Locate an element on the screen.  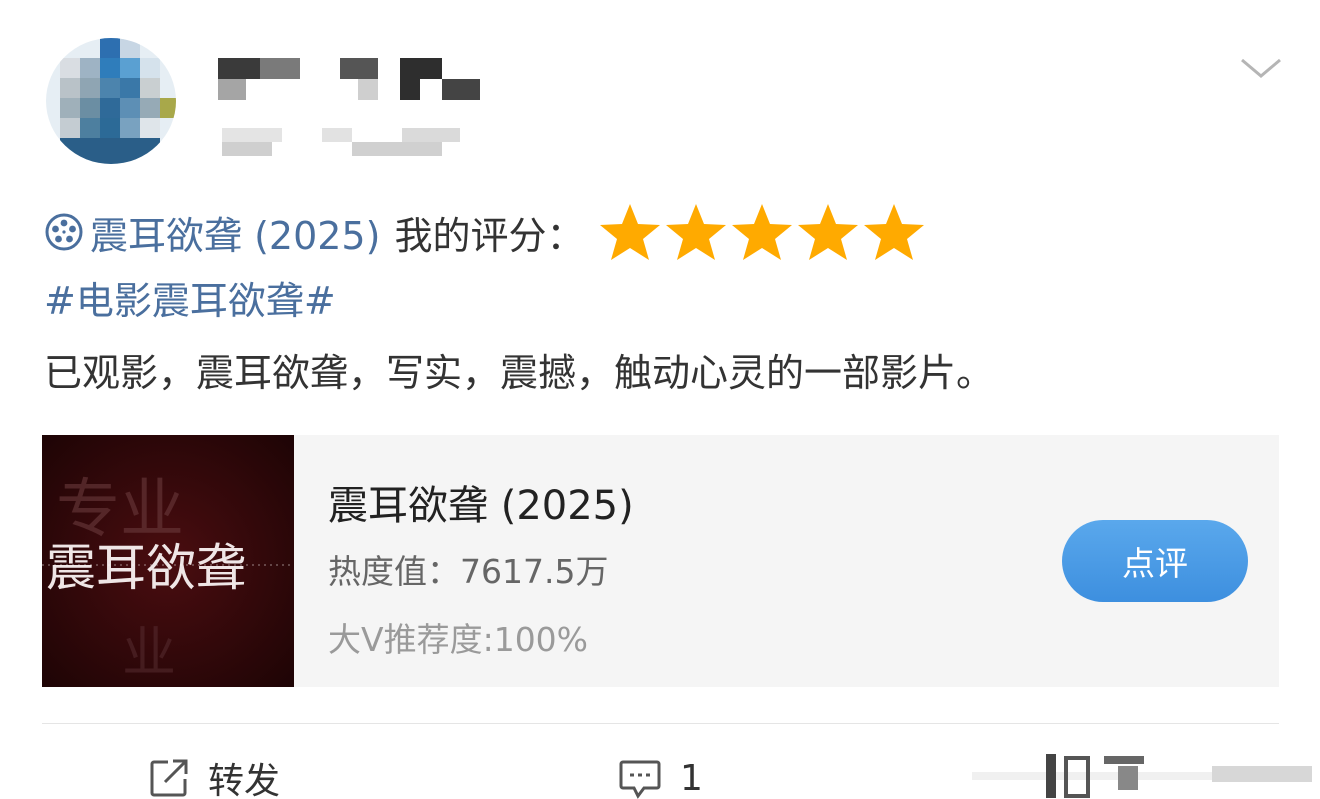
recommend-rate: 大V推荐度:100% is located at coordinates (458, 639).